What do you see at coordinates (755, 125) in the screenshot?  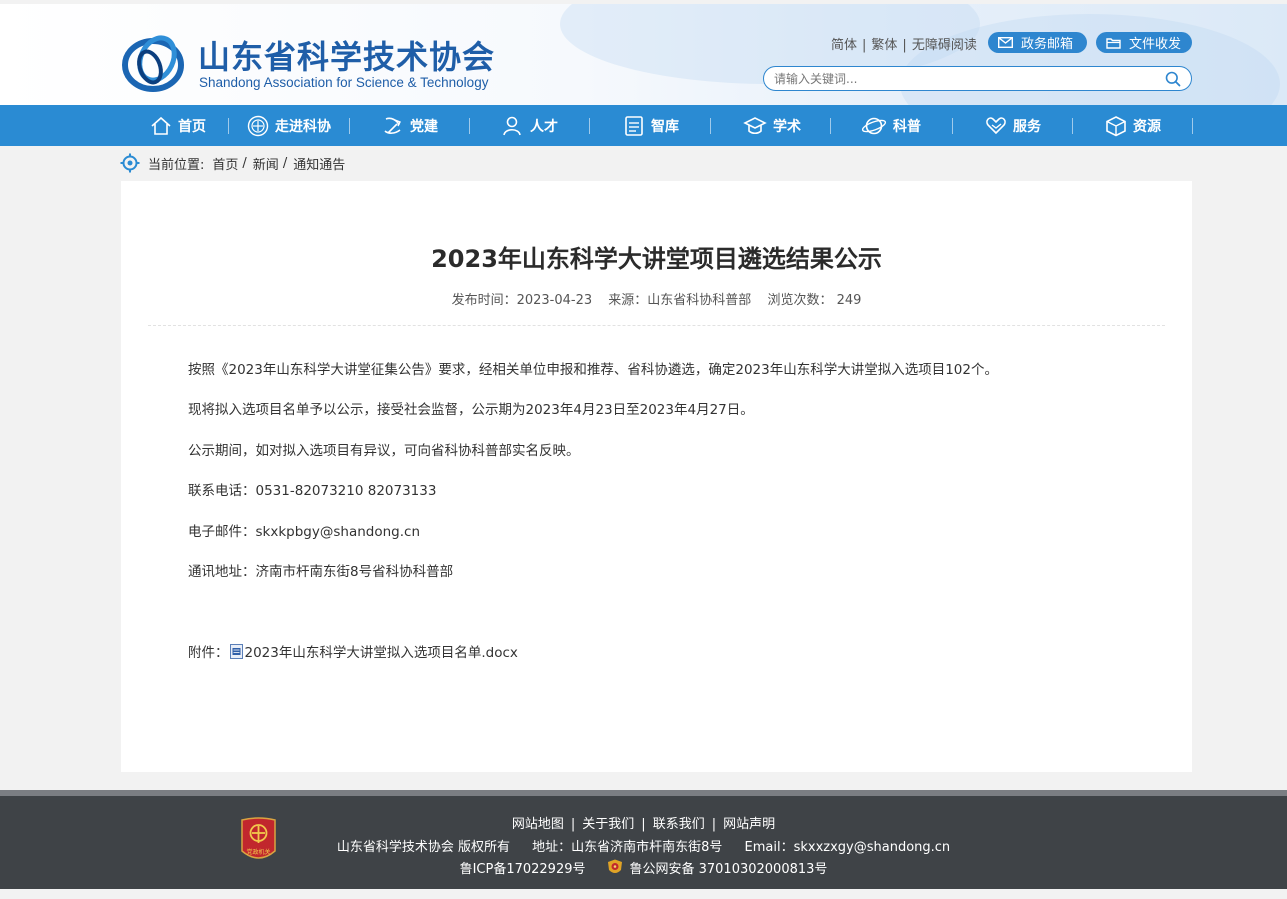 I see `graduation-cap-icon` at bounding box center [755, 125].